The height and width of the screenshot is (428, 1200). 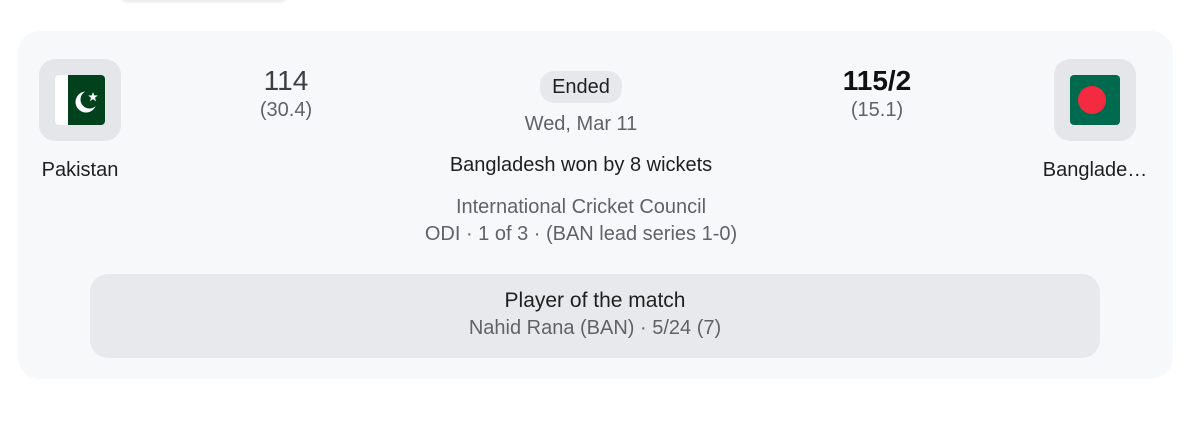 I want to click on team-home: Pakistan, so click(x=80, y=120).